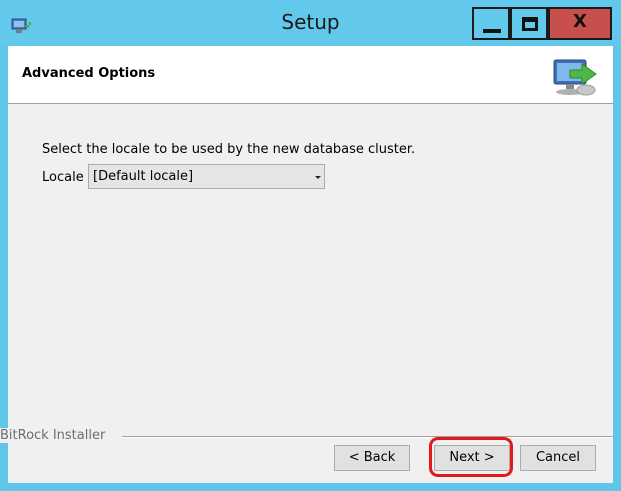 The width and height of the screenshot is (621, 491). I want to click on maximize-button, so click(529, 23).